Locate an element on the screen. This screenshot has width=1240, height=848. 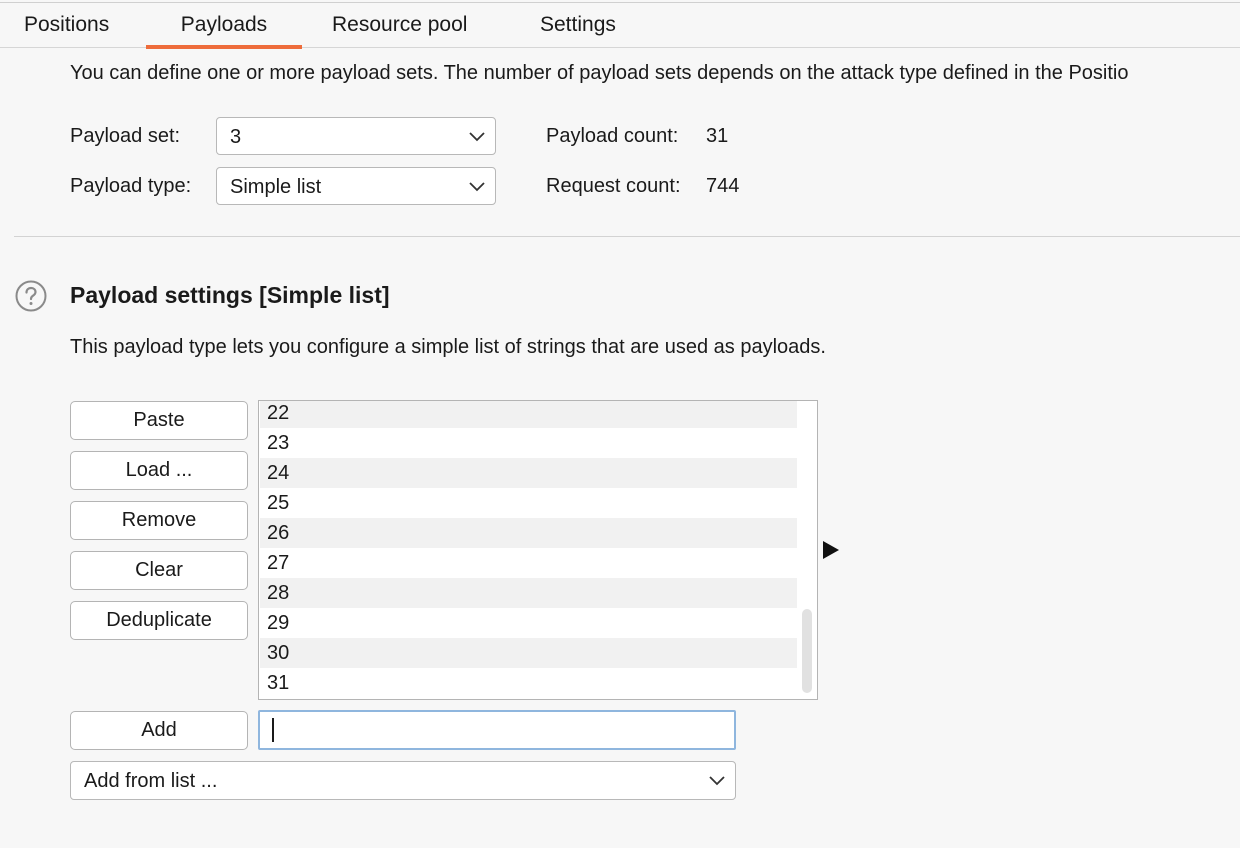
list-item: 23 is located at coordinates (528, 443).